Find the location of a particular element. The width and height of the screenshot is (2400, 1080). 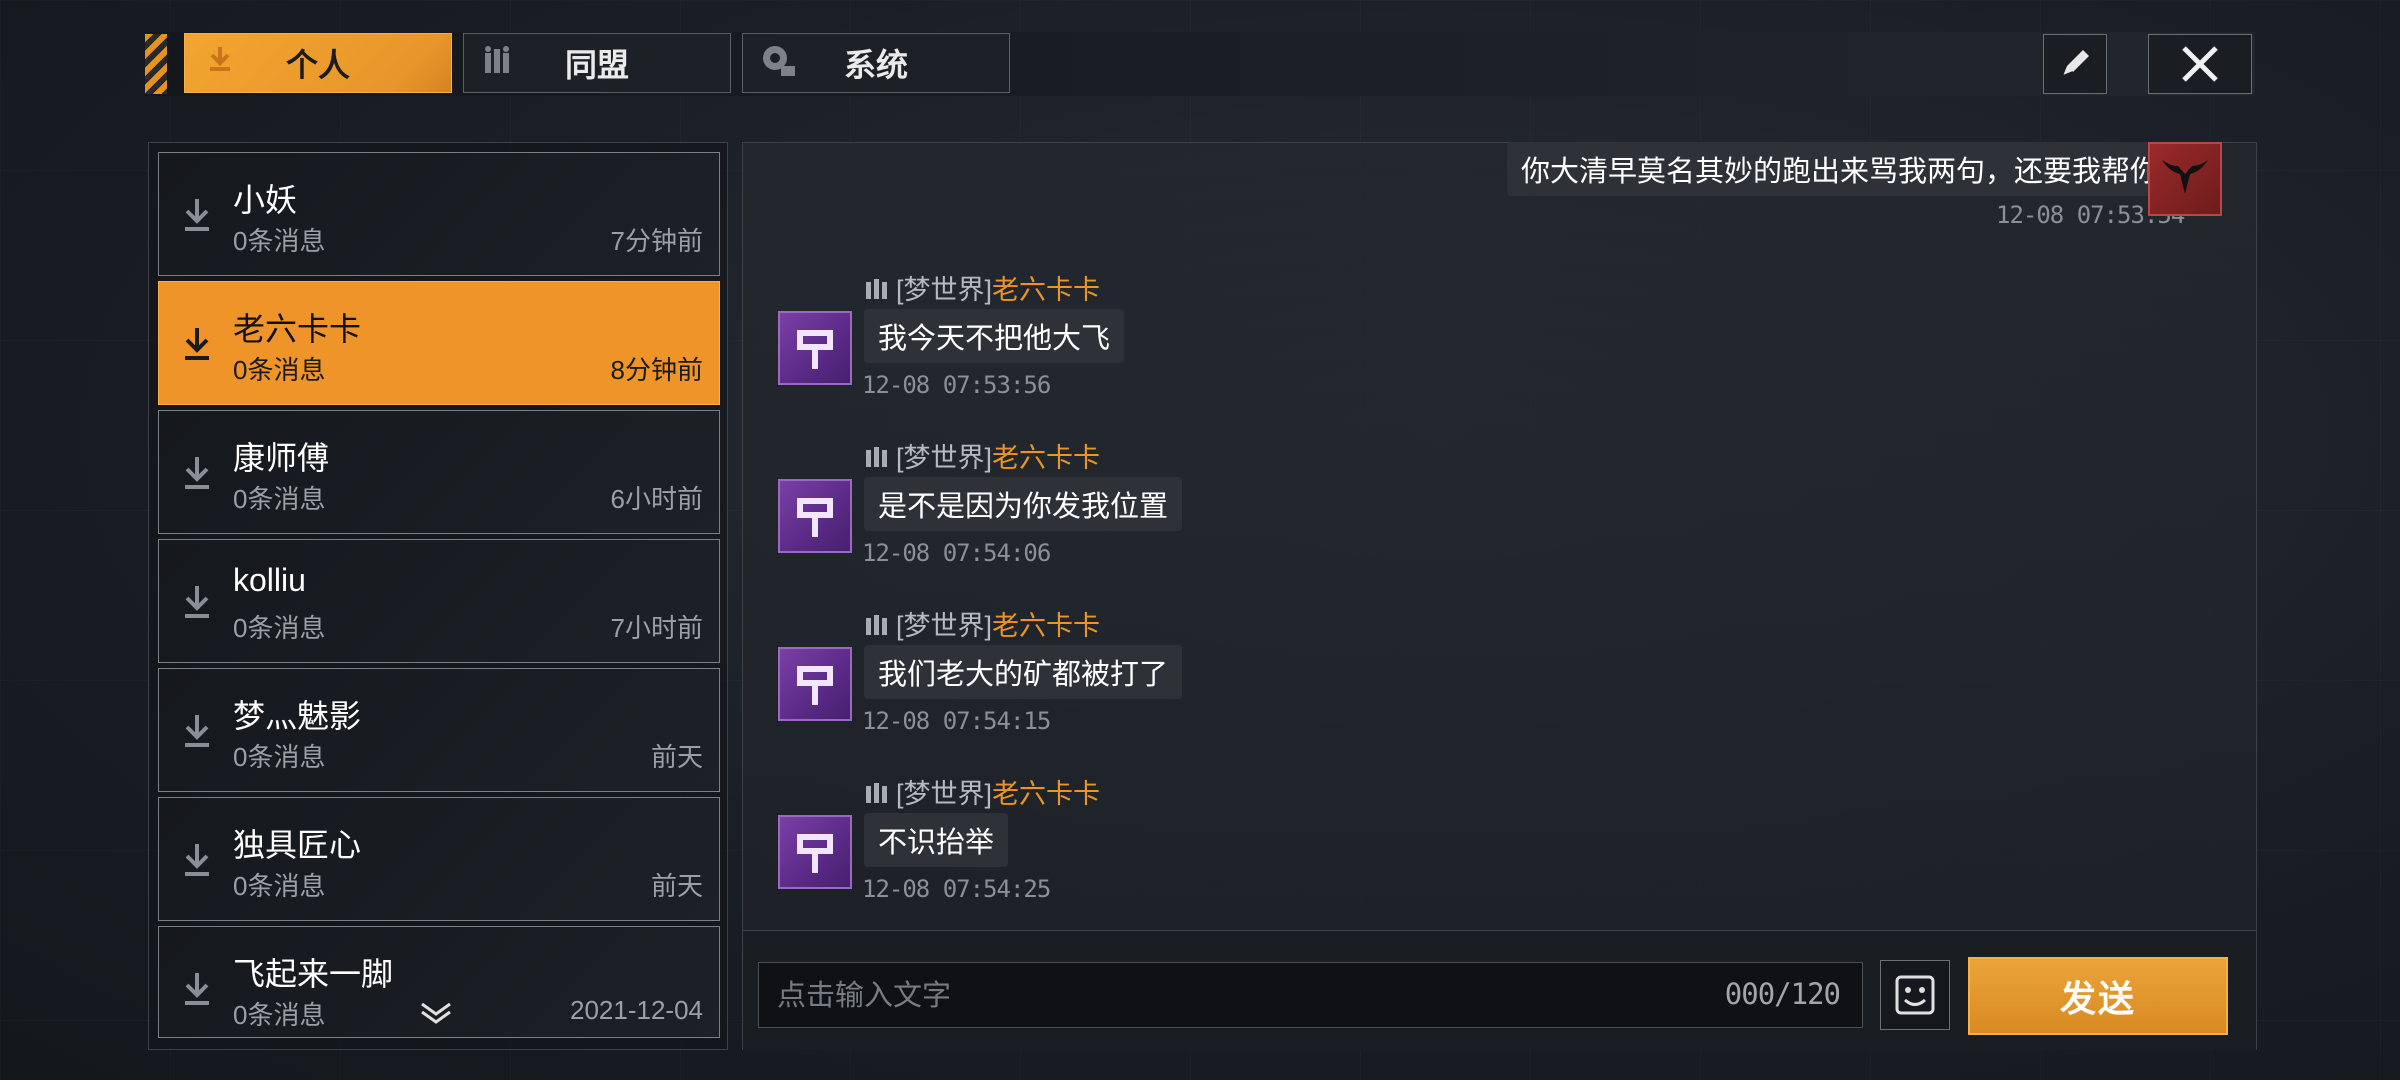

horned-skull-icon is located at coordinates (2185, 177).